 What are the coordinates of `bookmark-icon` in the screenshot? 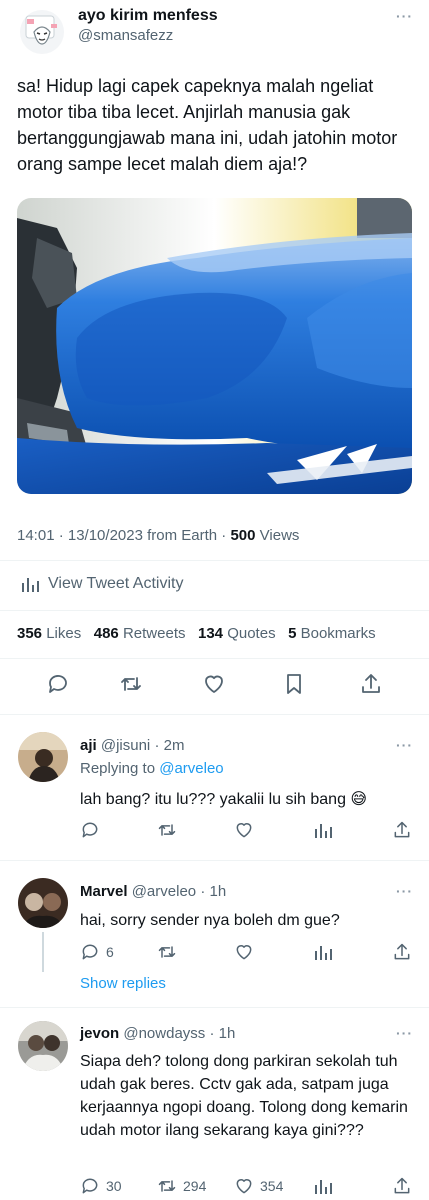 It's located at (294, 684).